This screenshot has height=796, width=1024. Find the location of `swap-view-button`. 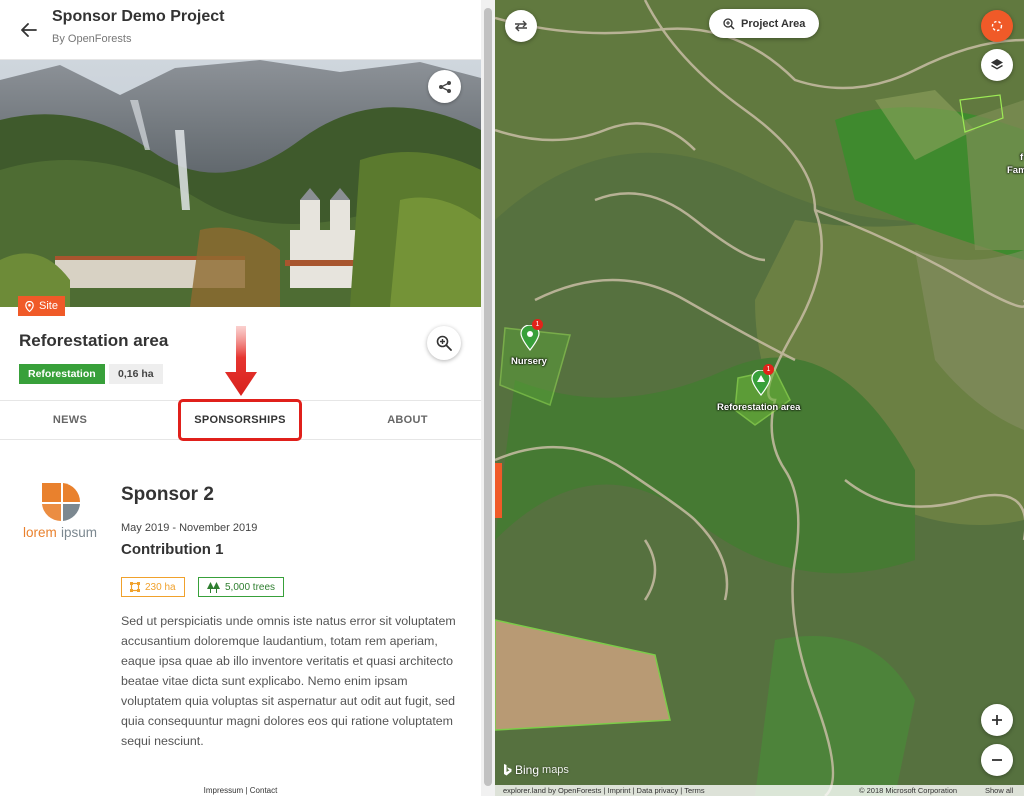

swap-view-button is located at coordinates (521, 26).